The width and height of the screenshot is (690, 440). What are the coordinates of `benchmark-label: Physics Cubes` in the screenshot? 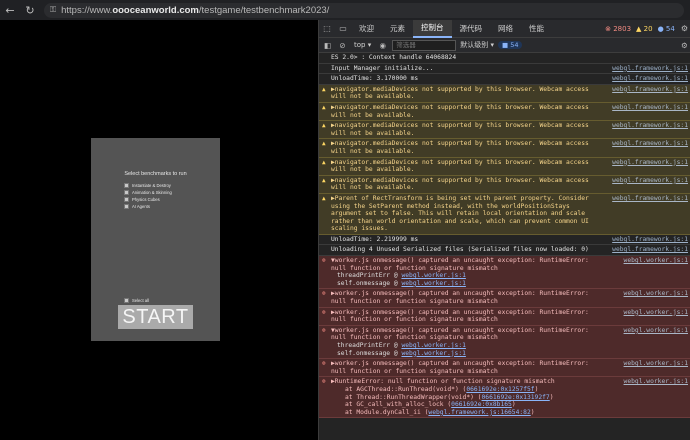 It's located at (146, 199).